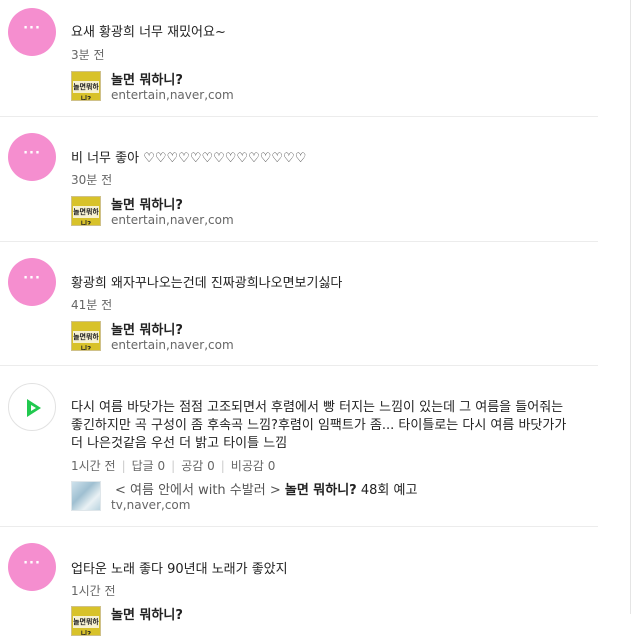 The height and width of the screenshot is (636, 633). I want to click on play-triangle-icon, so click(34, 408).